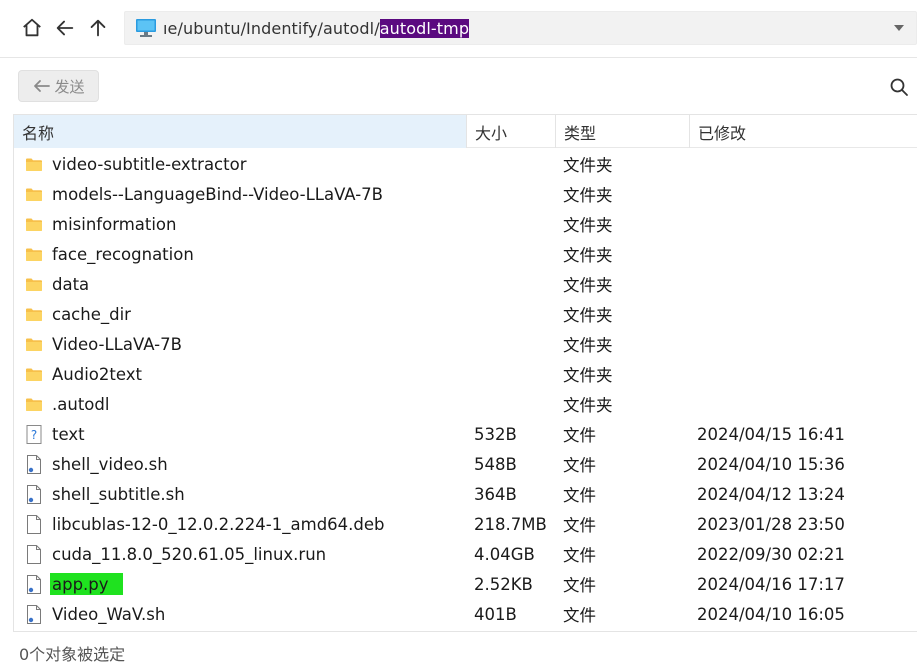  I want to click on file-size: 401B, so click(495, 614).